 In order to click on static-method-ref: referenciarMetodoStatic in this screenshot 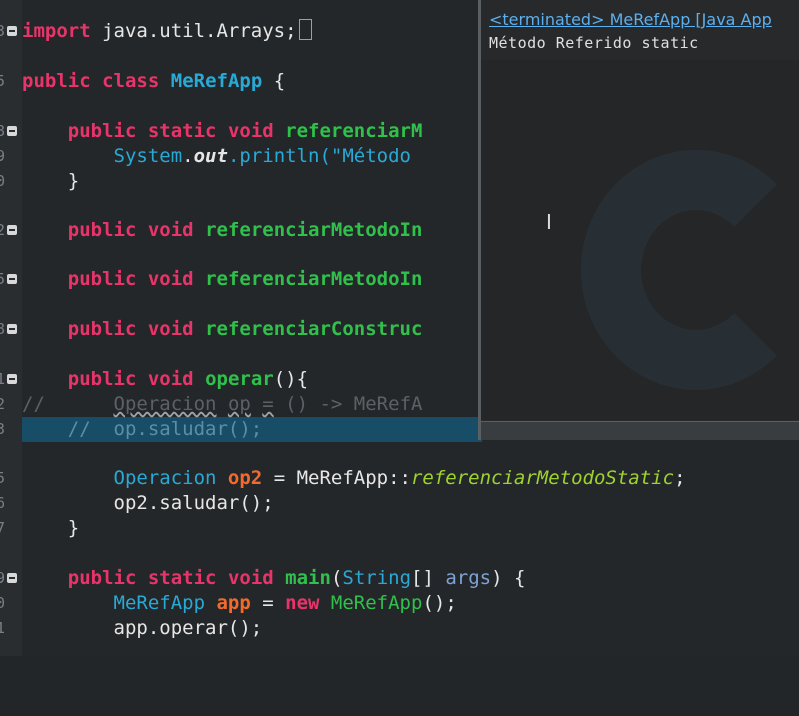, I will do `click(542, 478)`.